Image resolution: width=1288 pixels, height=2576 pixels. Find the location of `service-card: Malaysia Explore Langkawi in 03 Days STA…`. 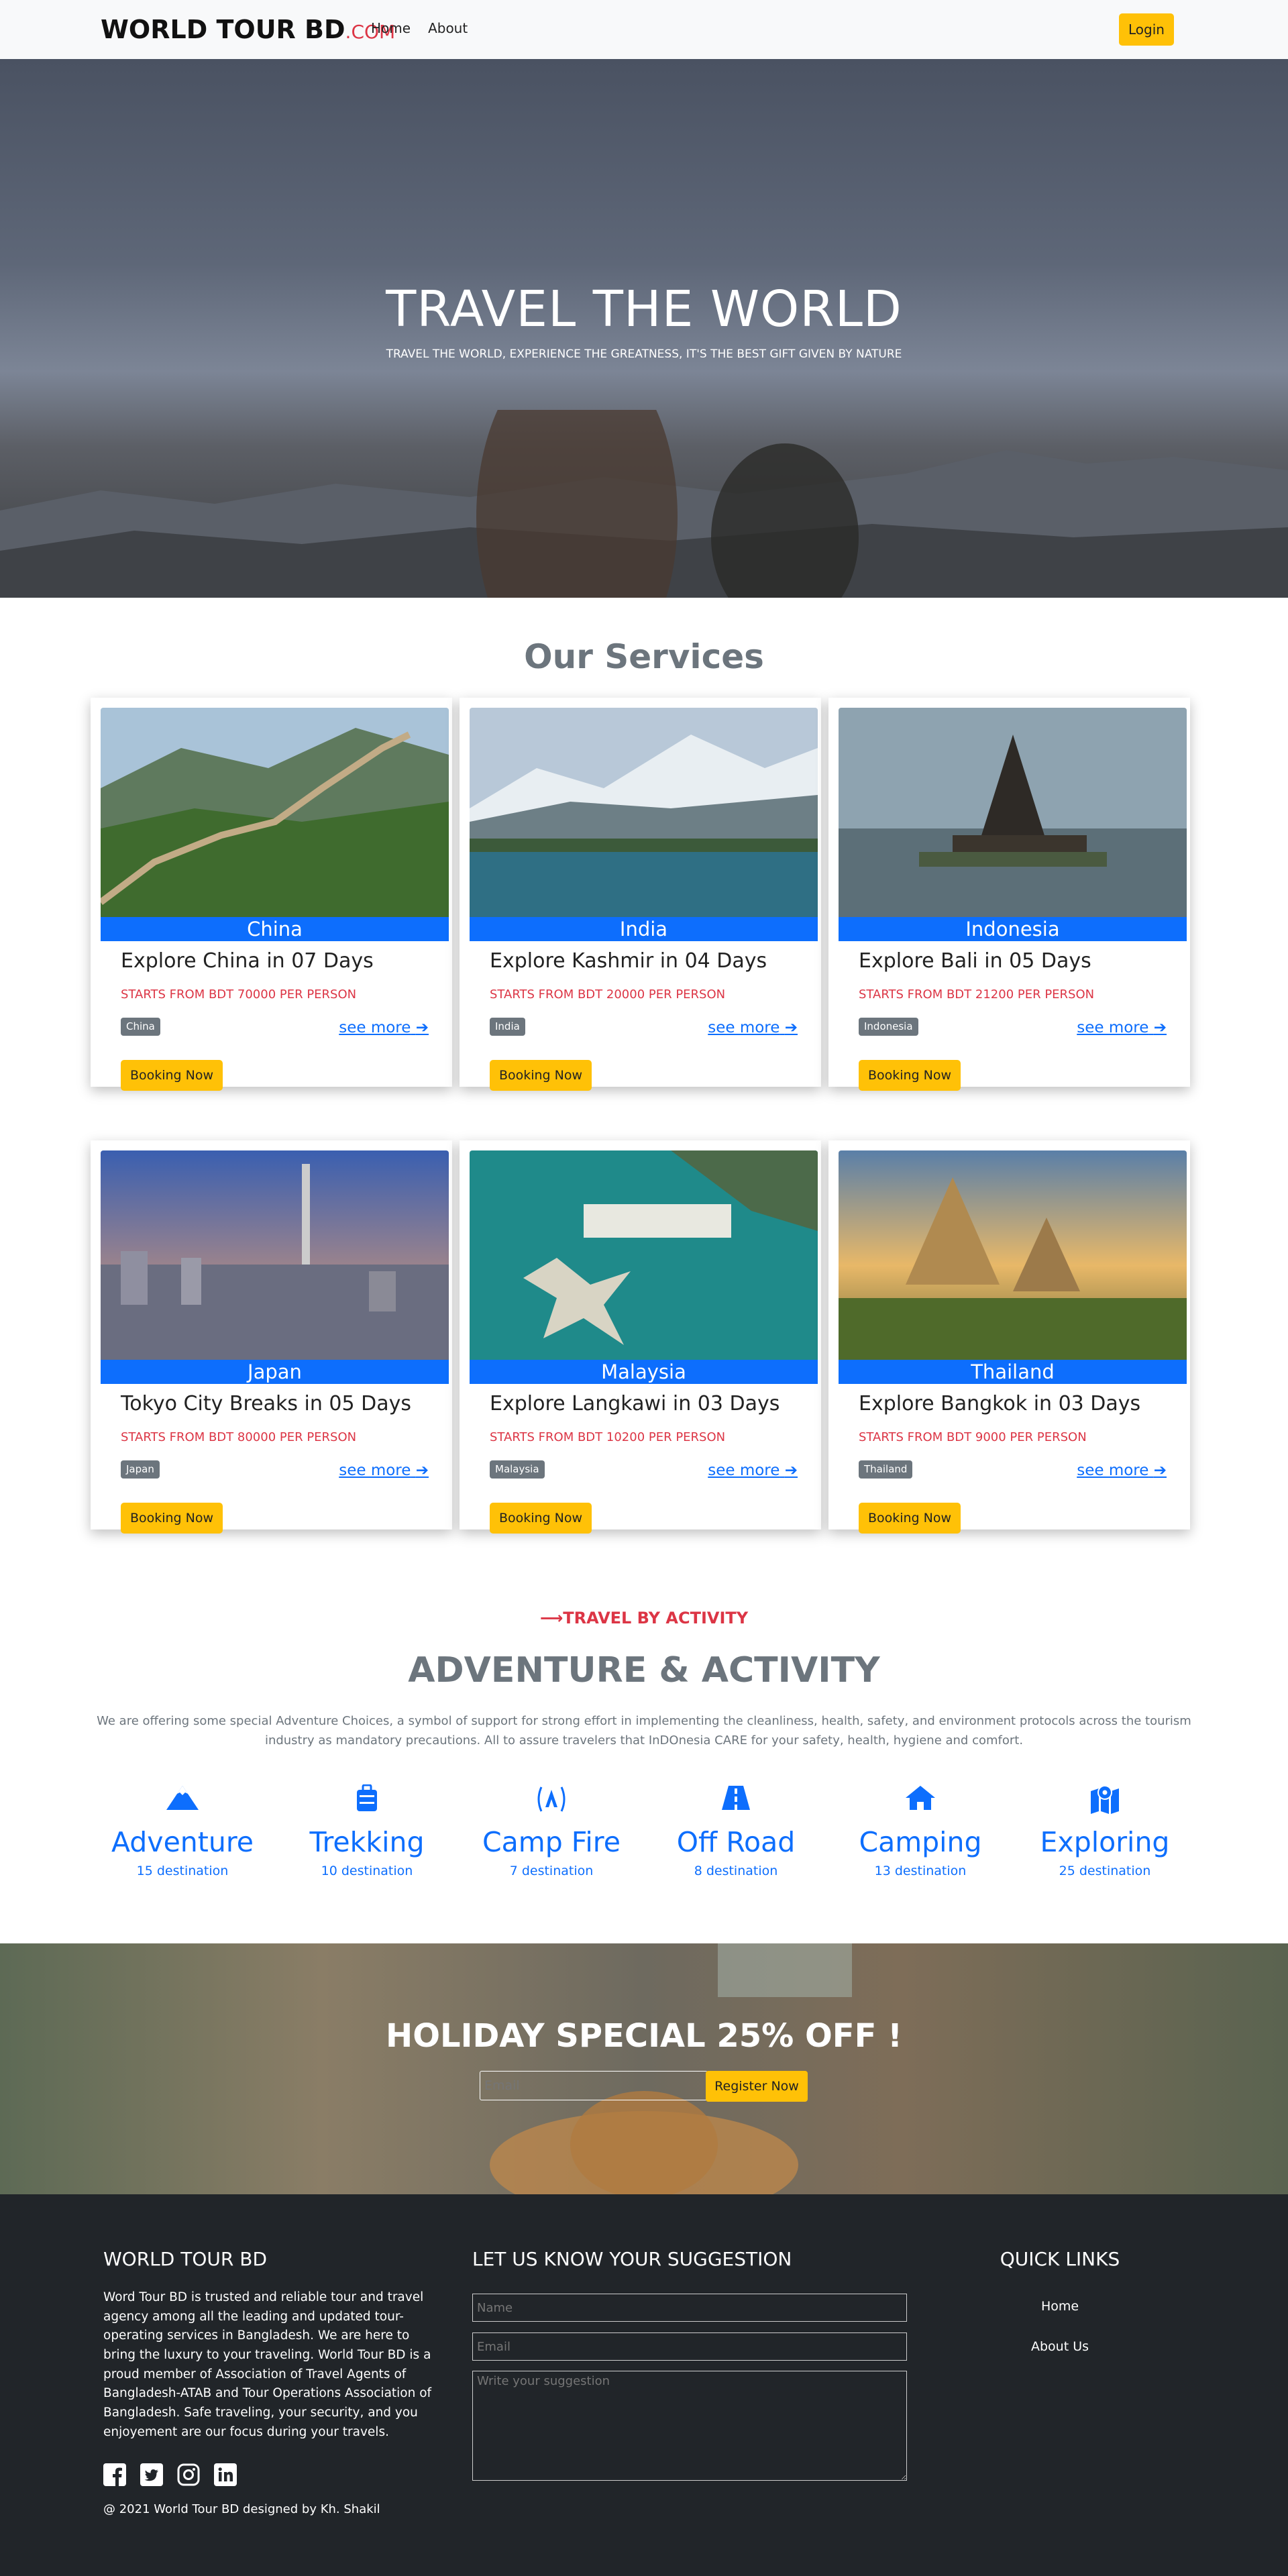

service-card: Malaysia Explore Langkawi in 03 Days STA… is located at coordinates (640, 1337).